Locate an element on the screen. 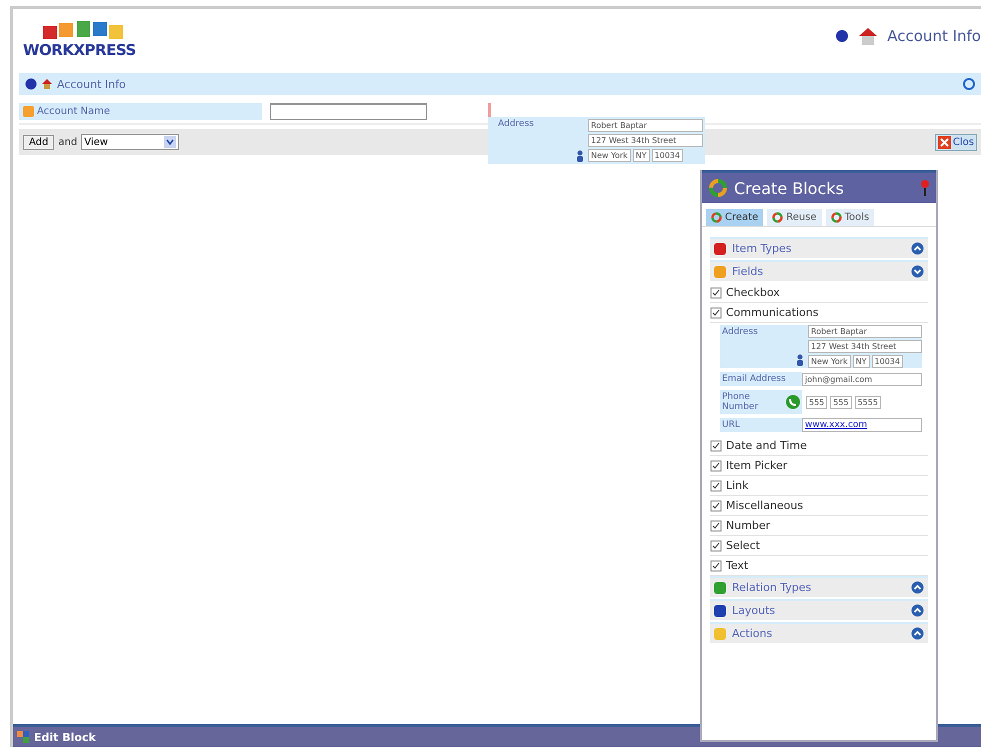 The height and width of the screenshot is (750, 981). field-icon is located at coordinates (28, 111).